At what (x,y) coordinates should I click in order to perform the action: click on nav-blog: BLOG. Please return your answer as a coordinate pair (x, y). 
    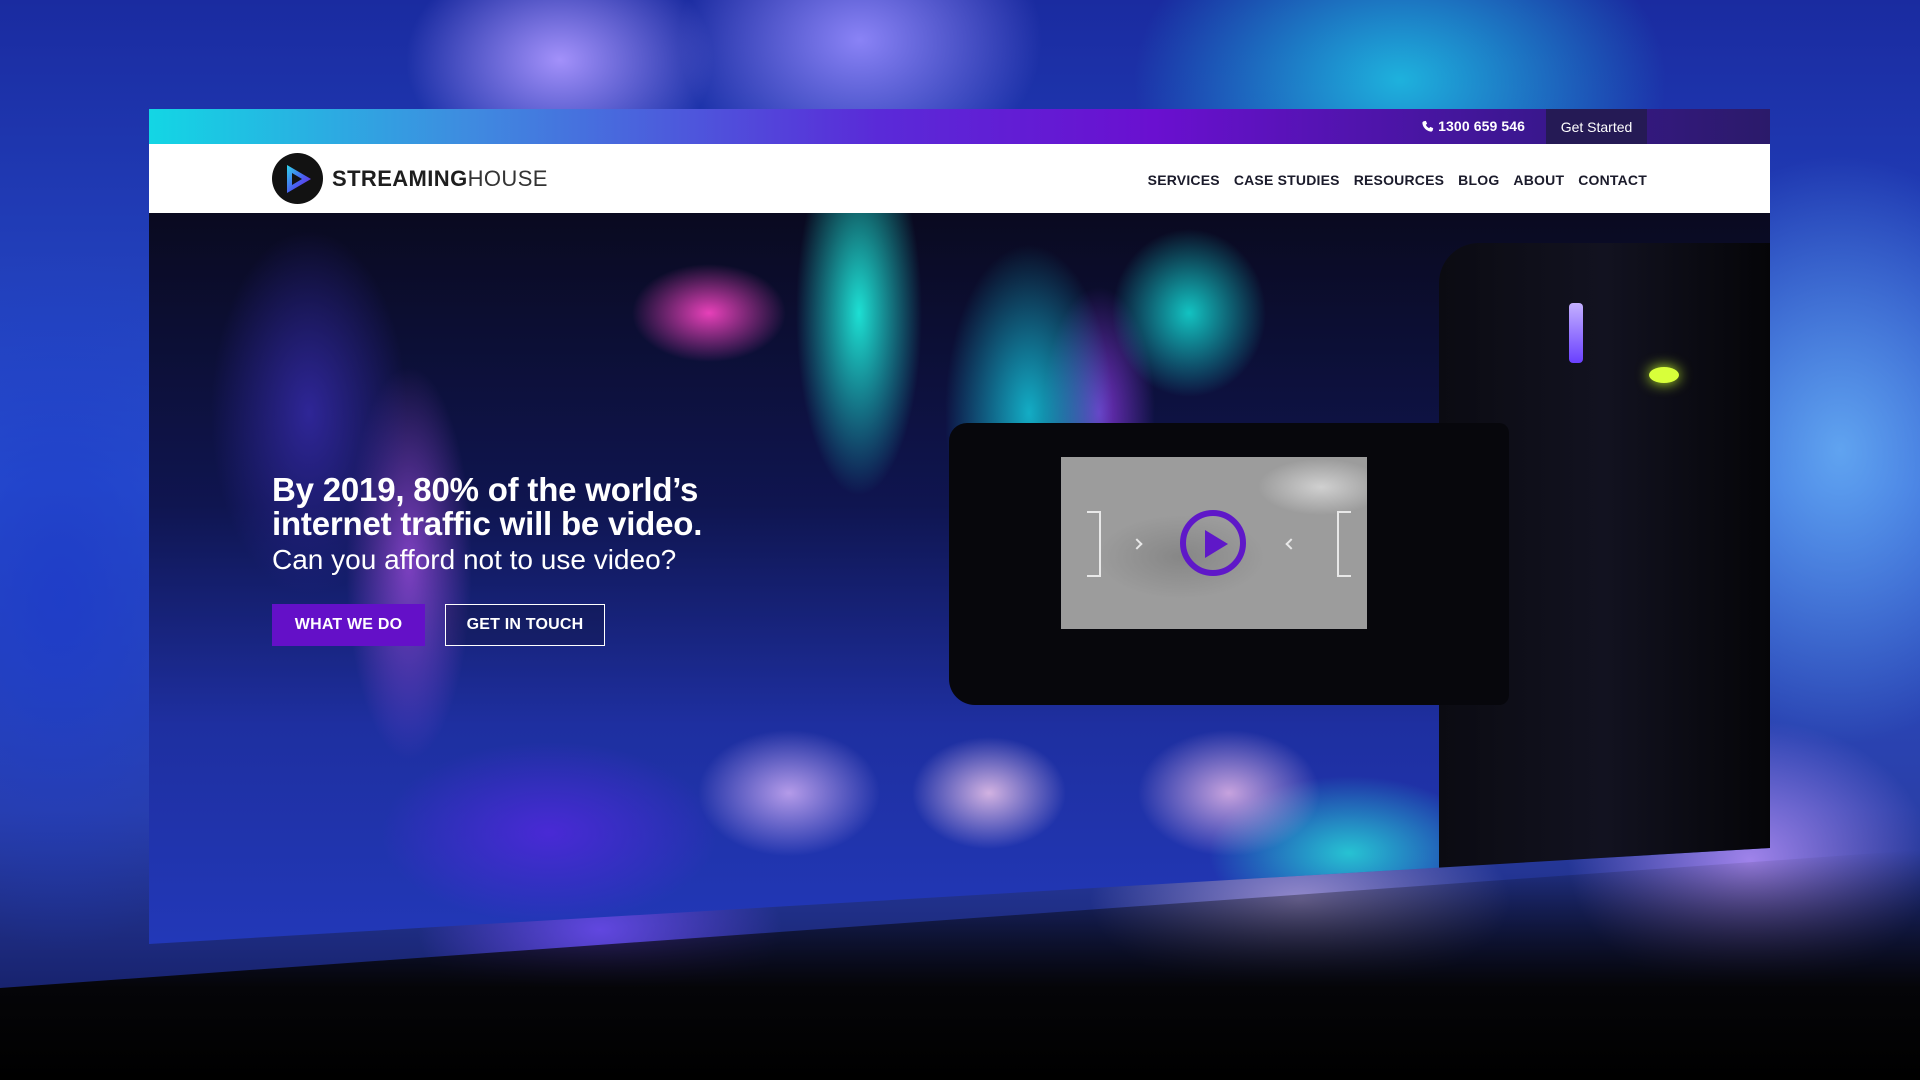
    Looking at the image, I should click on (1478, 180).